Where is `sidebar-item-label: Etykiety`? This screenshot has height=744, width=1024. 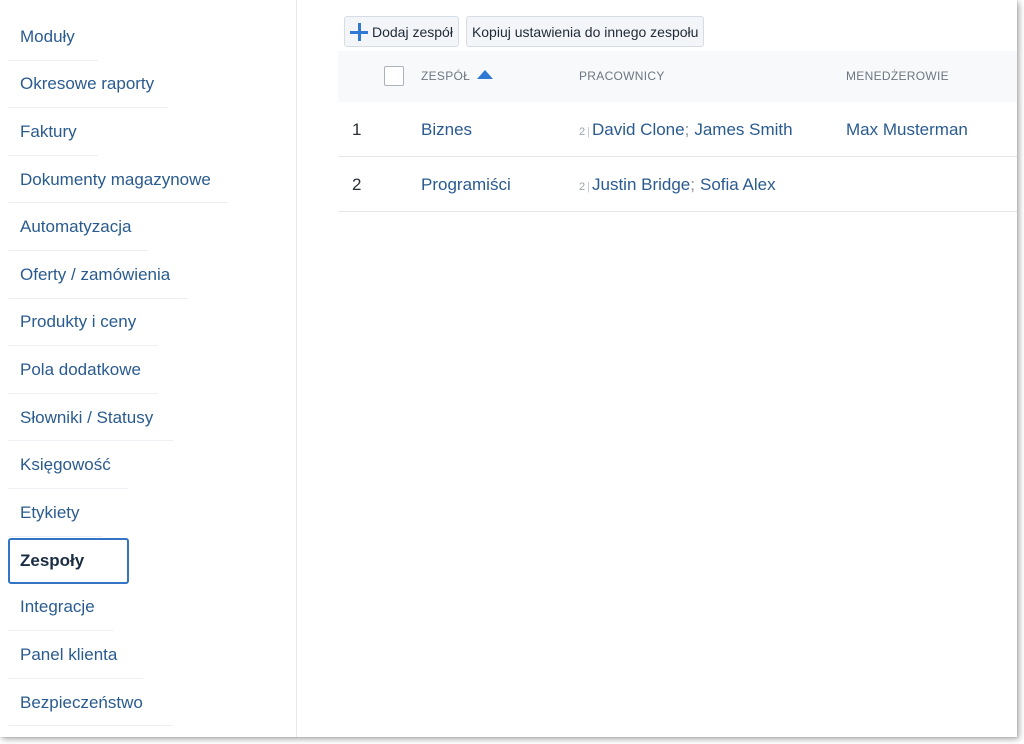
sidebar-item-label: Etykiety is located at coordinates (50, 512).